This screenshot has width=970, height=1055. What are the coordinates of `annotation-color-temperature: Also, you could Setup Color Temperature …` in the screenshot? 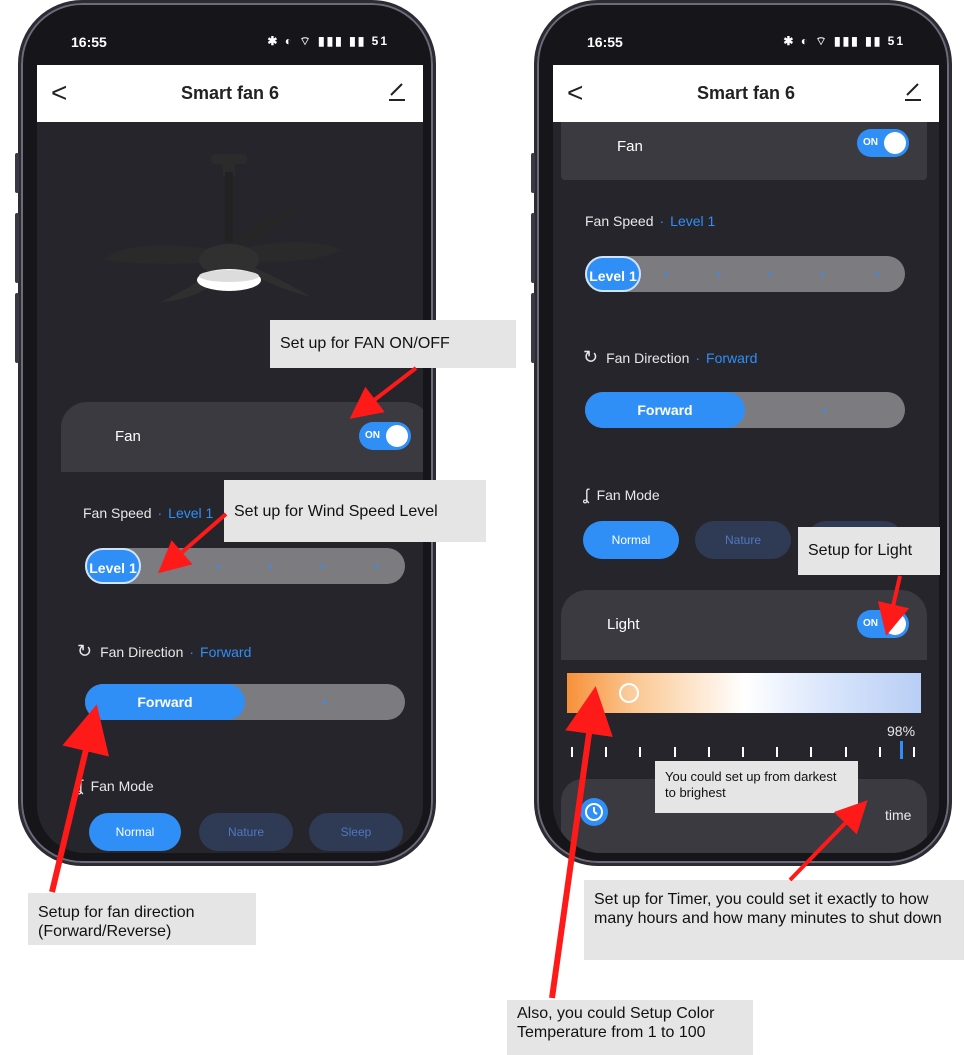 It's located at (630, 1027).